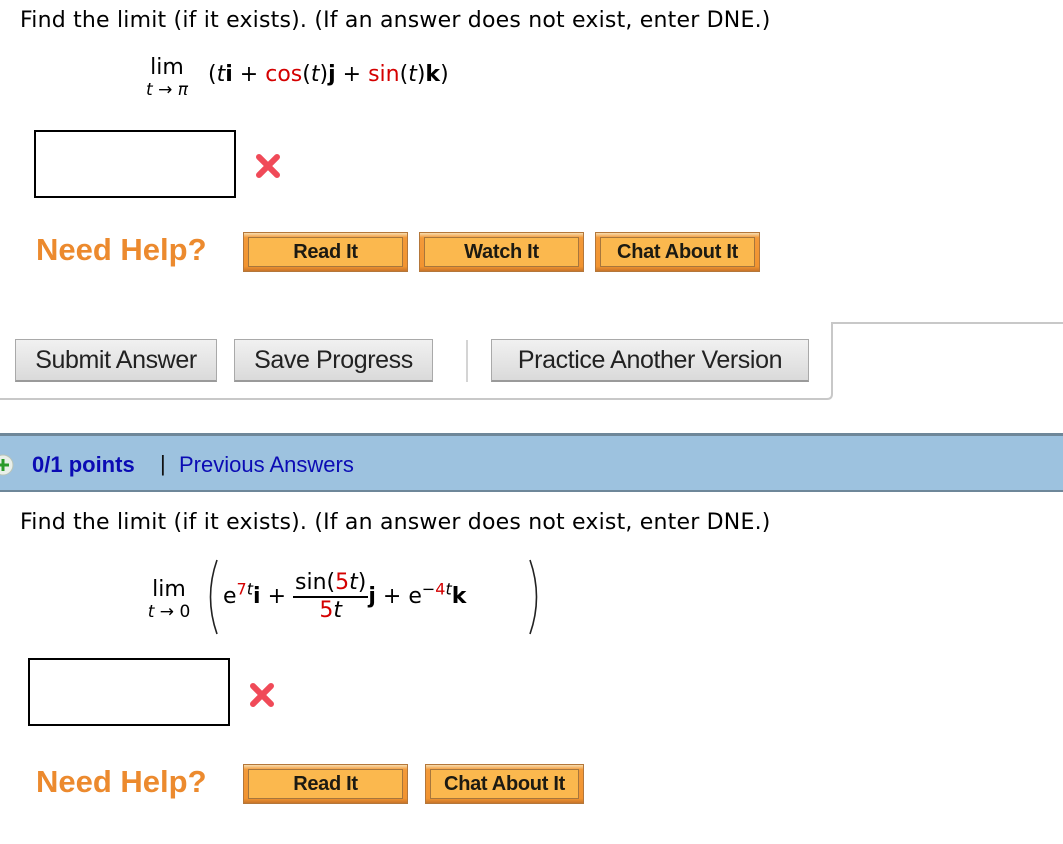  Describe the element at coordinates (328, 74) in the screenshot. I see `limit-body: (ti + cos(t)j + sin(t)k)` at that location.